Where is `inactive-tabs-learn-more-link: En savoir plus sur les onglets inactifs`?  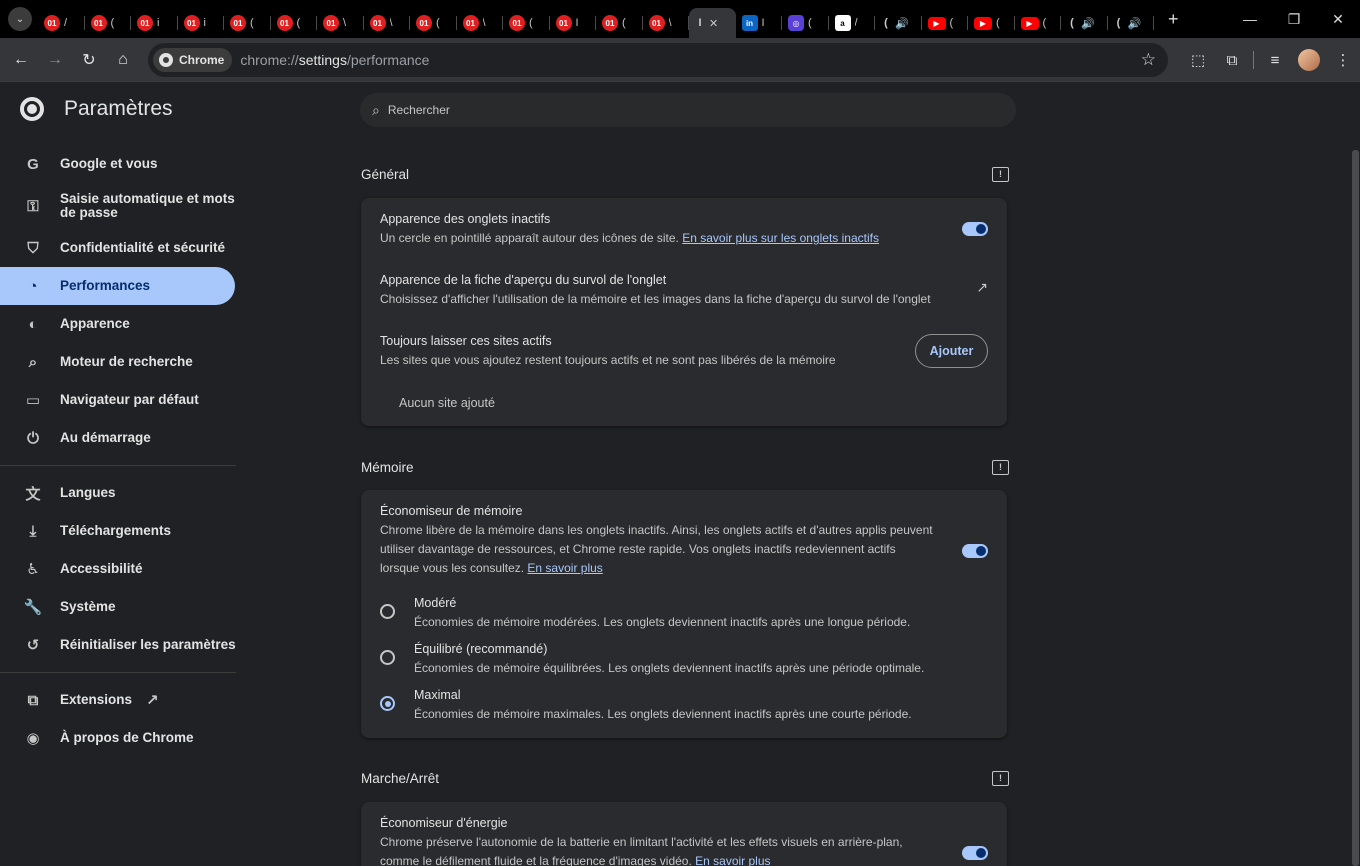
inactive-tabs-learn-more-link: En savoir plus sur les onglets inactifs is located at coordinates (780, 238).